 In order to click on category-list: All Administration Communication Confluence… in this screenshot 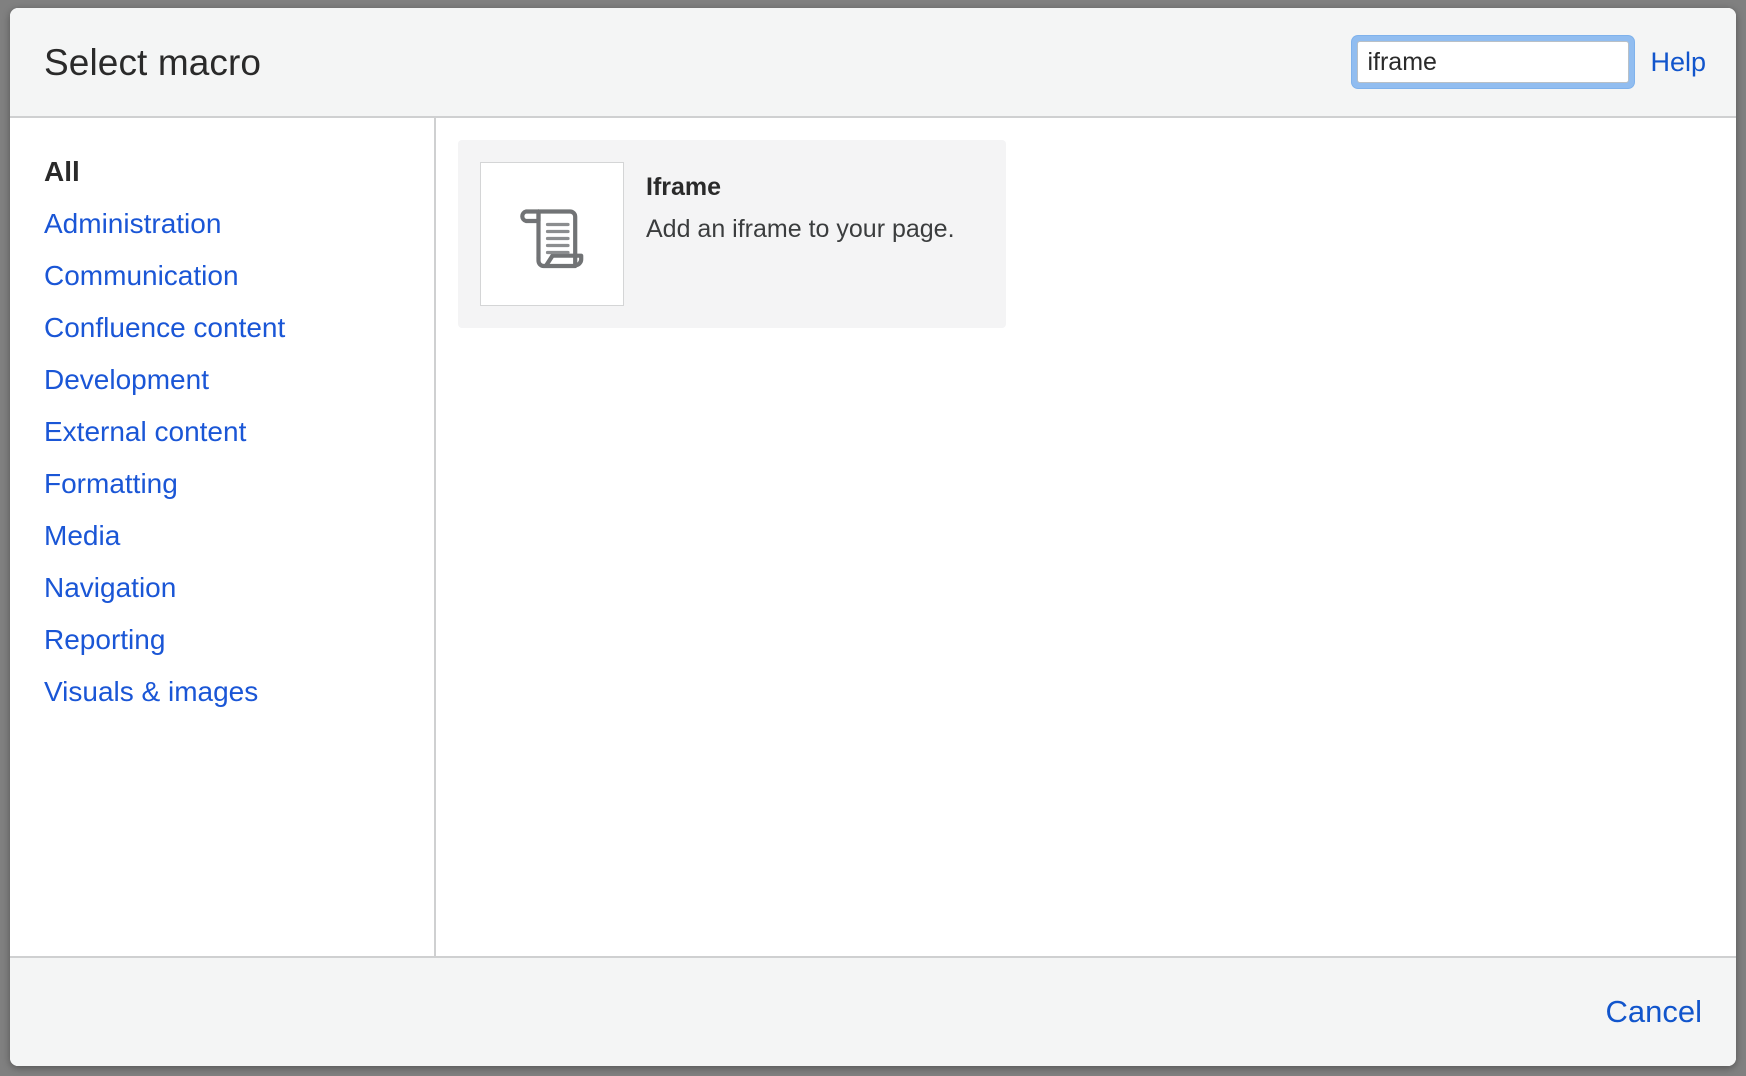, I will do `click(239, 432)`.